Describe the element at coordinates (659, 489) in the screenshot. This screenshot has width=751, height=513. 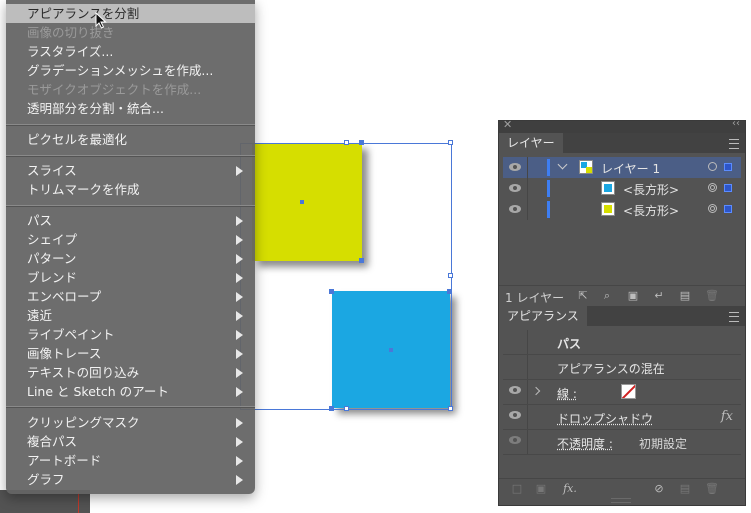
I see `clear-appearance-icon: ⊘` at that location.